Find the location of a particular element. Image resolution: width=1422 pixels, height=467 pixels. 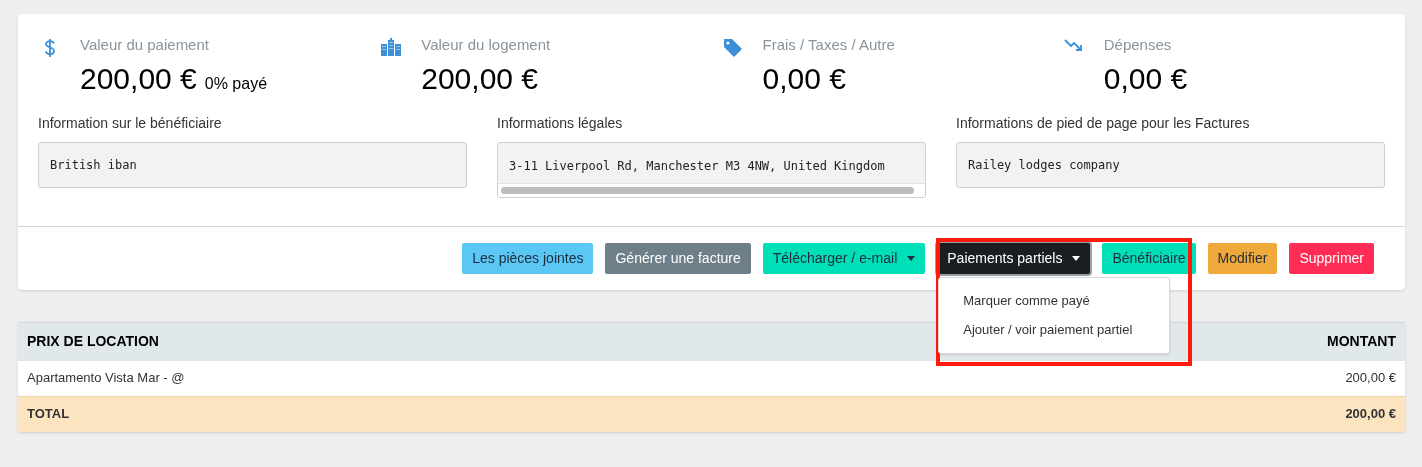

dropdown-button: Paiements partiels is located at coordinates (1014, 258).